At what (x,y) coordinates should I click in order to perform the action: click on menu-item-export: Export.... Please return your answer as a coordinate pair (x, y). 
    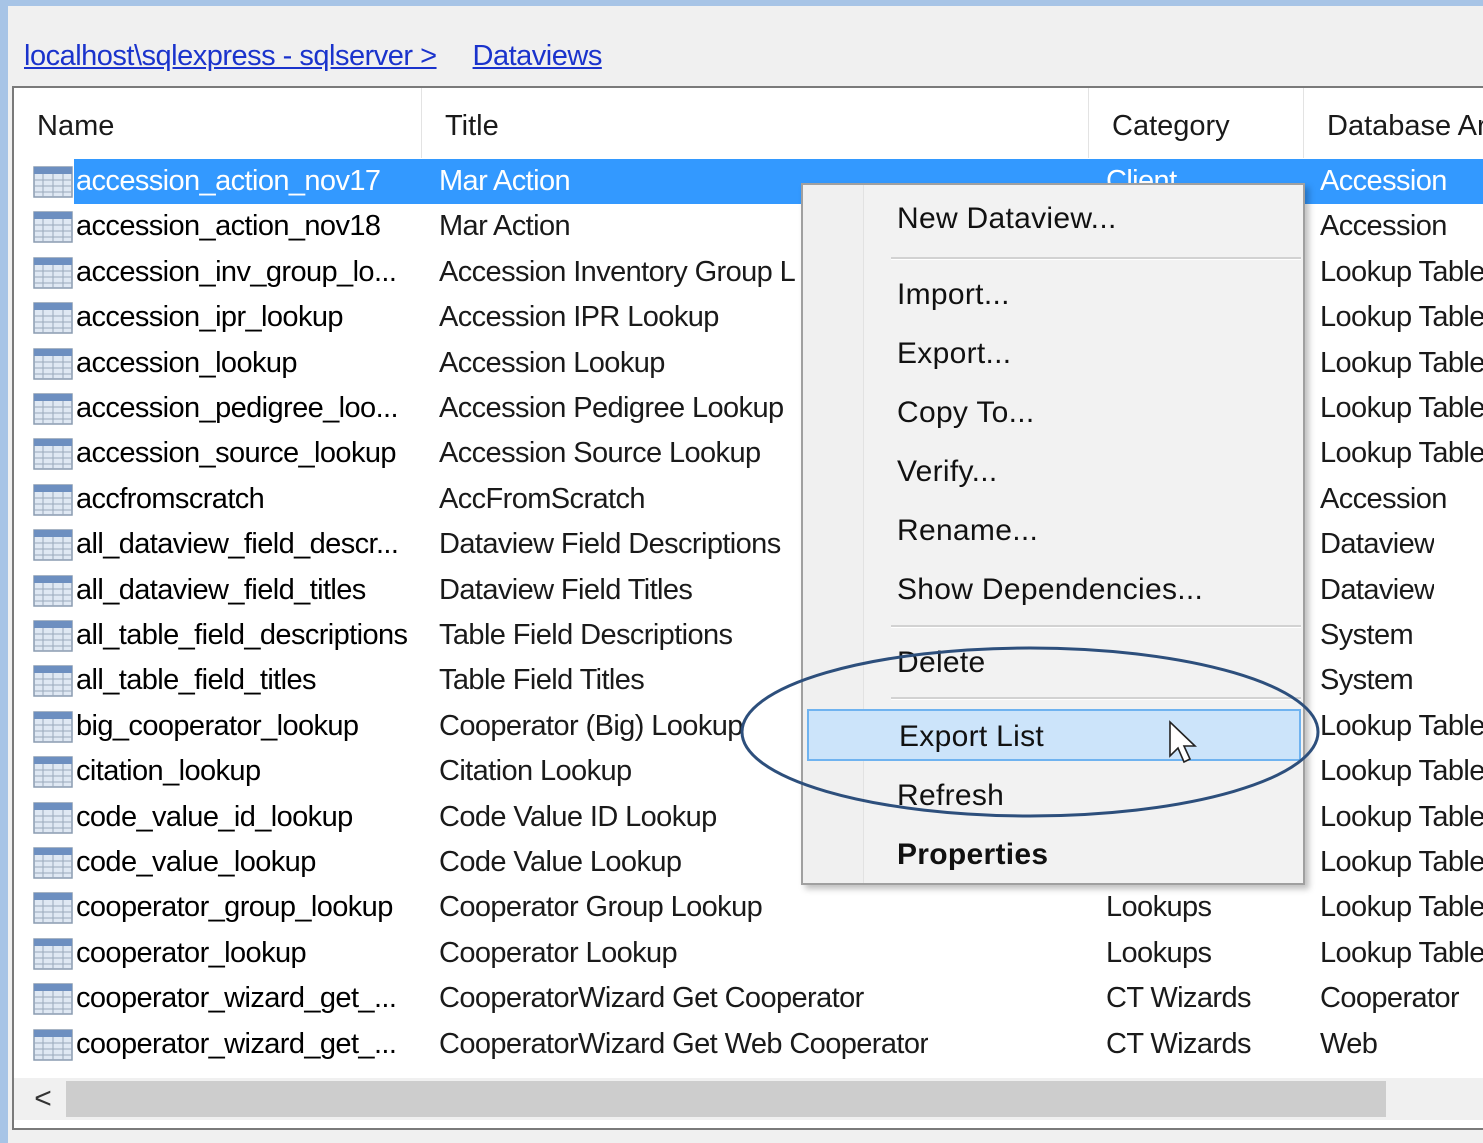
    Looking at the image, I should click on (1054, 354).